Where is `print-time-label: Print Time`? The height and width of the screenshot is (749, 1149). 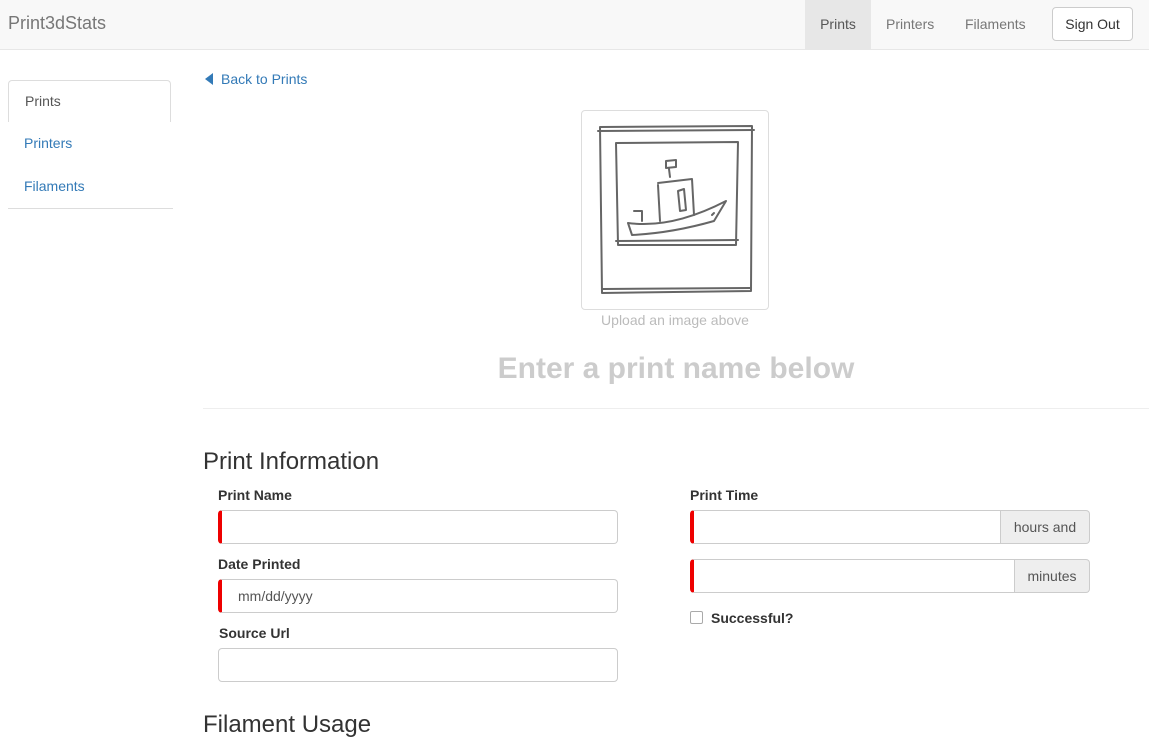 print-time-label: Print Time is located at coordinates (724, 495).